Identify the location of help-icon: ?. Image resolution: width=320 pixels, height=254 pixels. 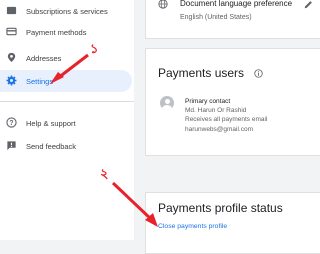
(11, 122).